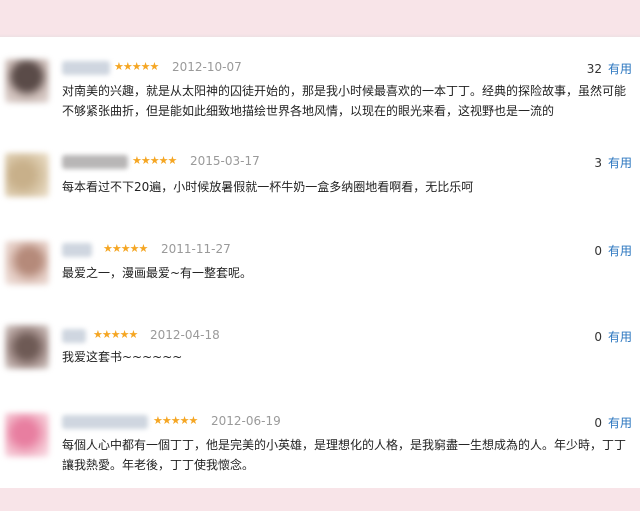 Image resolution: width=640 pixels, height=511 pixels. Describe the element at coordinates (157, 273) in the screenshot. I see `review-text: 最爱之一，漫画最爱~有一整套呢。` at that location.